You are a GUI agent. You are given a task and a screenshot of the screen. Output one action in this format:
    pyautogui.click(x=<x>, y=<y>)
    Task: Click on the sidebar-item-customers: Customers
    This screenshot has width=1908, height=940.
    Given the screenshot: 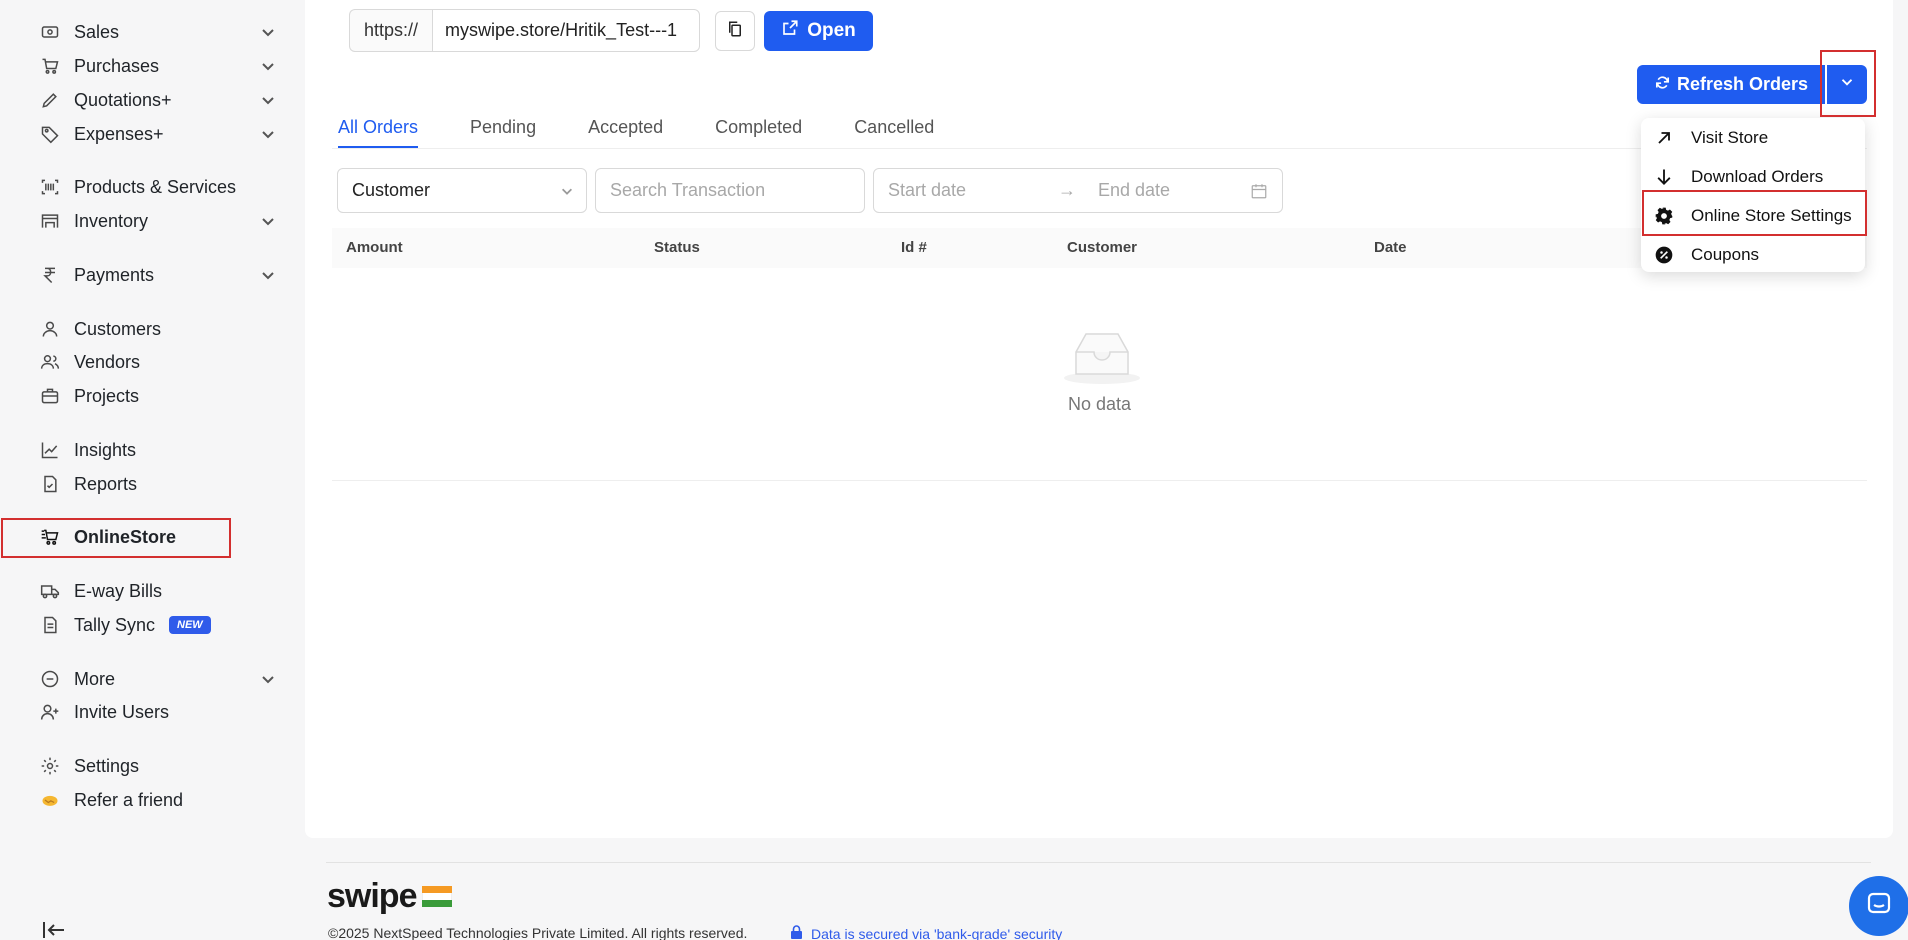 What is the action you would take?
    pyautogui.click(x=152, y=329)
    